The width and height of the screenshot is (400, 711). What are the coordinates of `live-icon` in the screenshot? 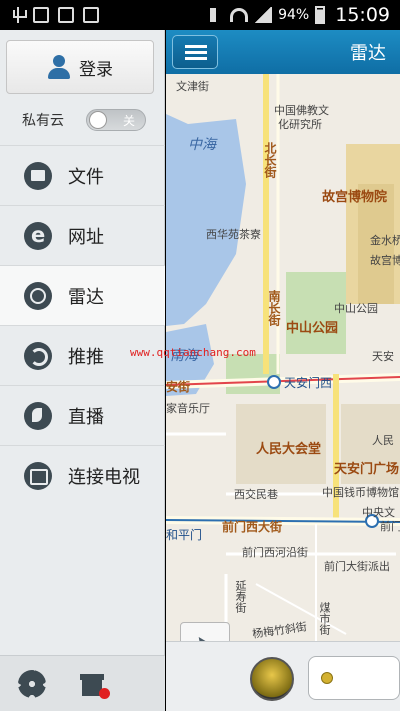 It's located at (38, 415).